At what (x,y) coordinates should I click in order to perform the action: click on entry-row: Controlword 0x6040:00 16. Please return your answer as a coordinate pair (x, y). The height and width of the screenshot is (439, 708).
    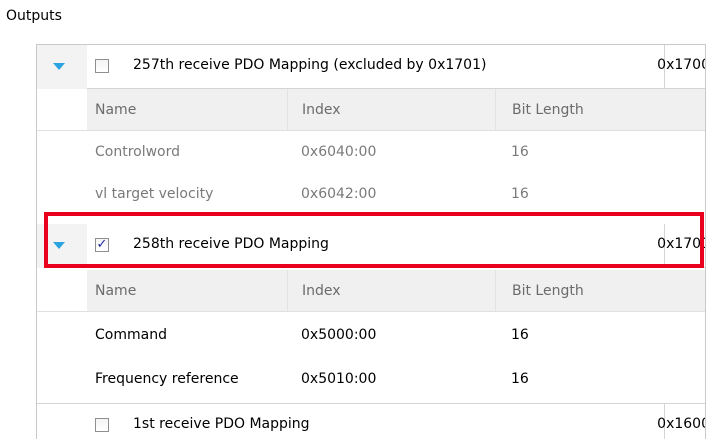
    Looking at the image, I should click on (371, 152).